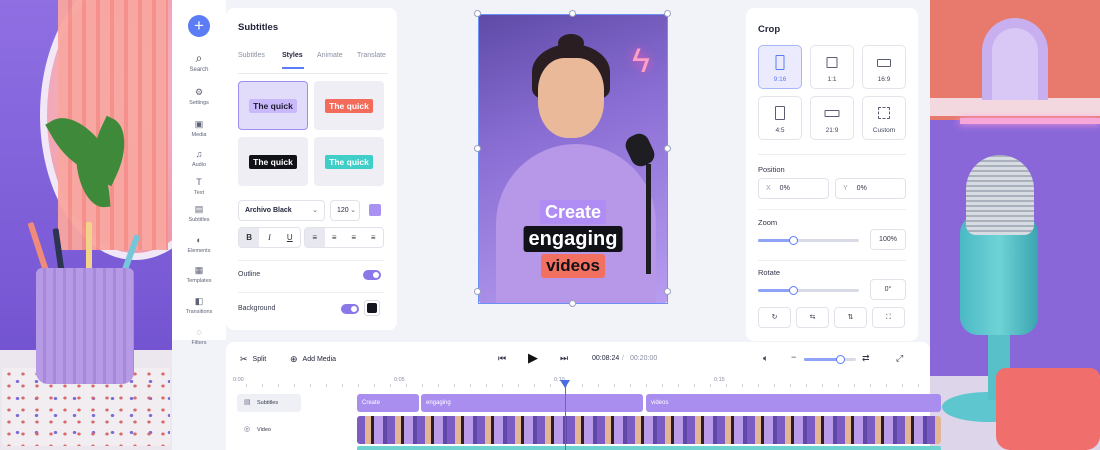 This screenshot has height=450, width=1100. I want to click on zoom-value-field: 100%, so click(888, 239).